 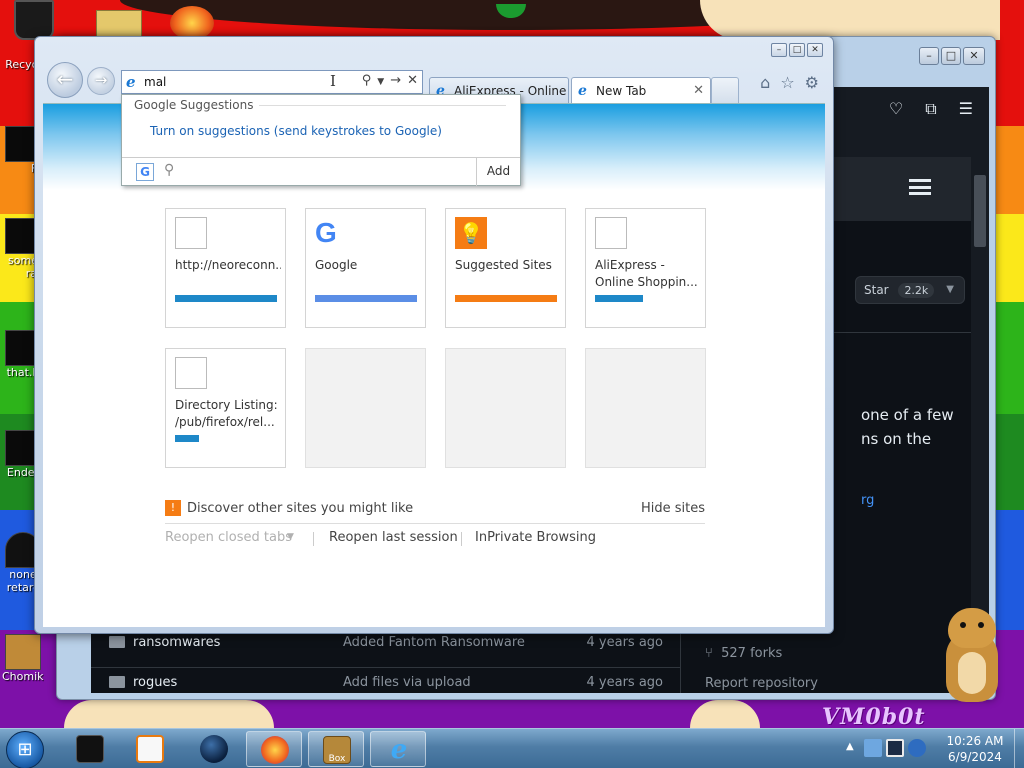 What do you see at coordinates (901, 332) in the screenshot?
I see `divider` at bounding box center [901, 332].